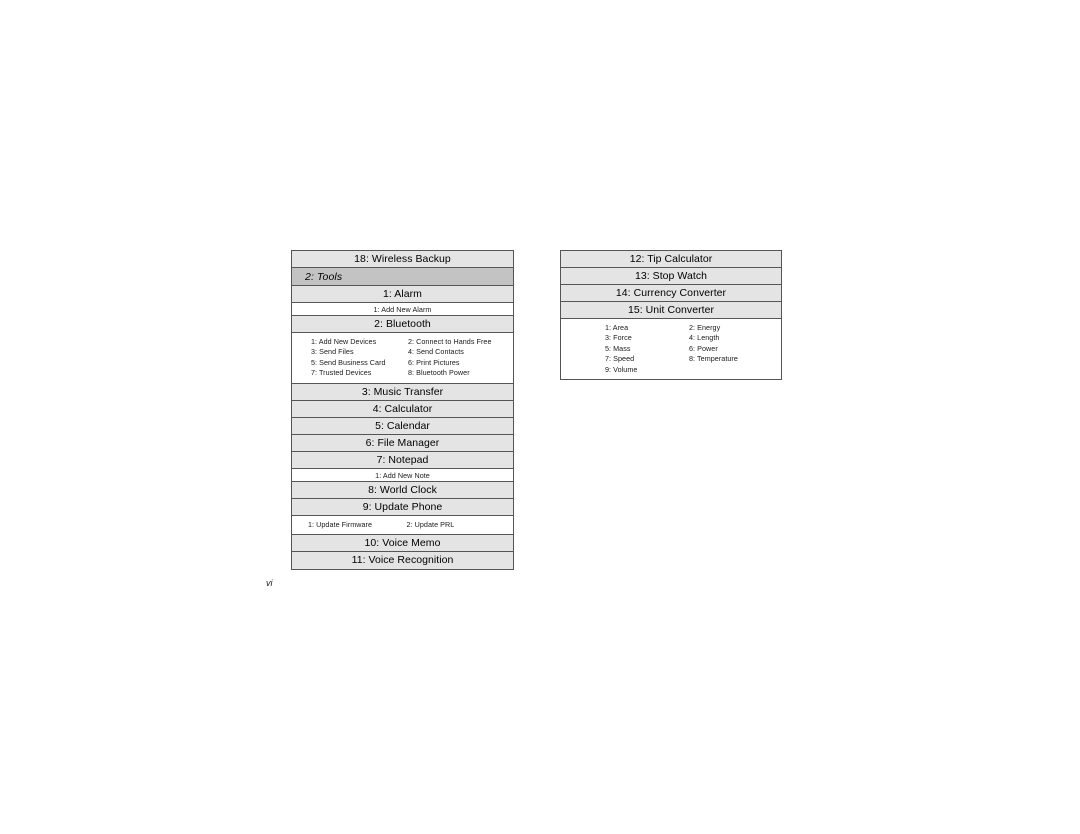 The image size is (1080, 834). What do you see at coordinates (402, 277) in the screenshot?
I see `toc-section-header: 2: Tools` at bounding box center [402, 277].